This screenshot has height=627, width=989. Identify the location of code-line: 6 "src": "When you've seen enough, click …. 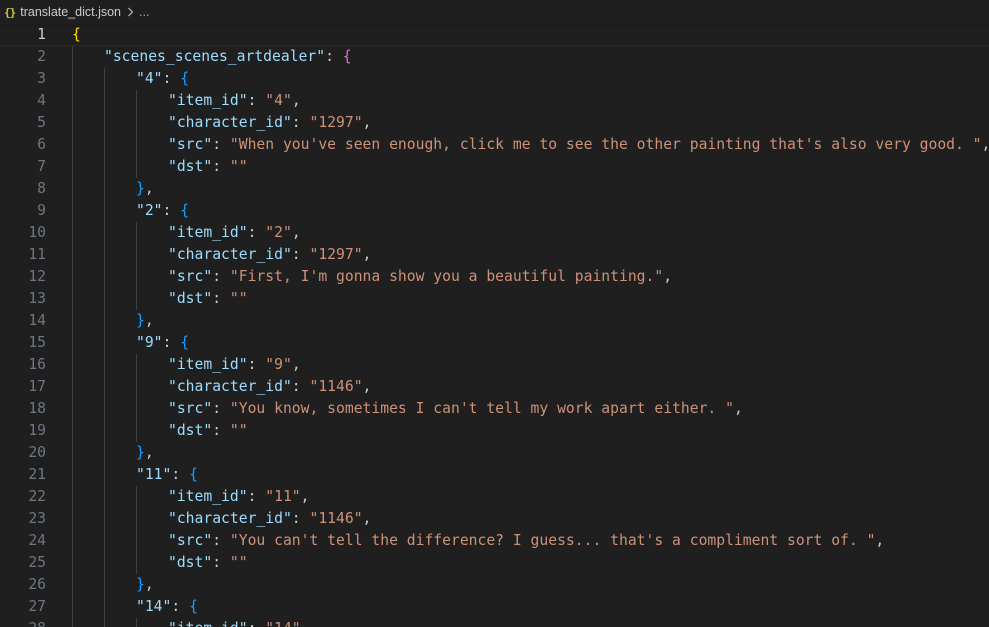
(494, 145).